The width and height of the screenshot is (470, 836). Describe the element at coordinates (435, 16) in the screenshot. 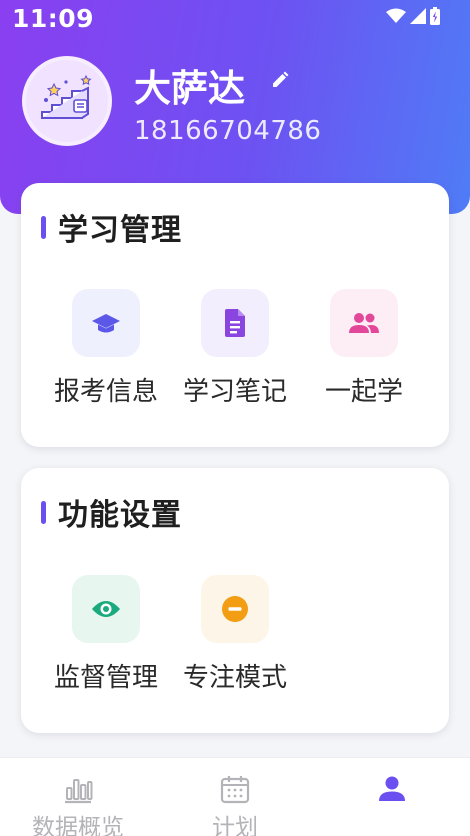

I see `battery-icon` at that location.